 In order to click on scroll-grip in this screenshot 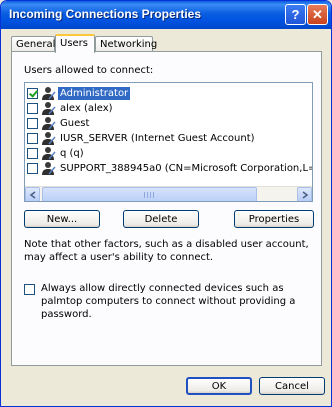, I will do `click(149, 195)`.